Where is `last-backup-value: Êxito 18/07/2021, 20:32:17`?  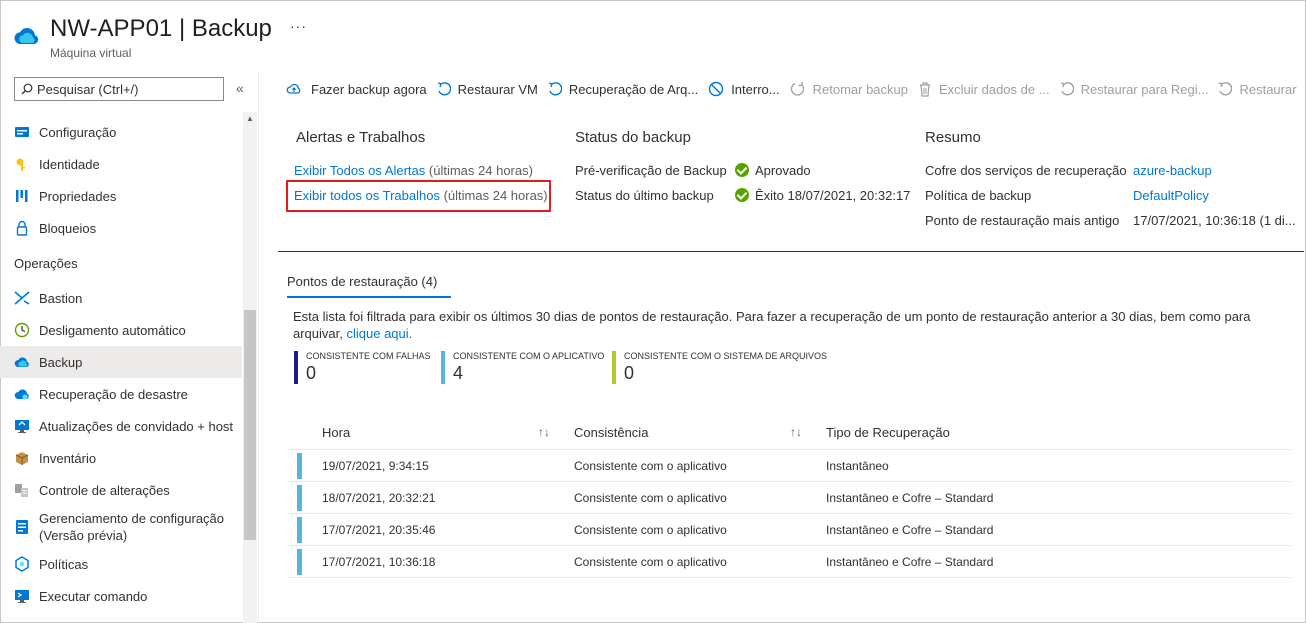
last-backup-value: Êxito 18/07/2021, 20:32:17 is located at coordinates (822, 195).